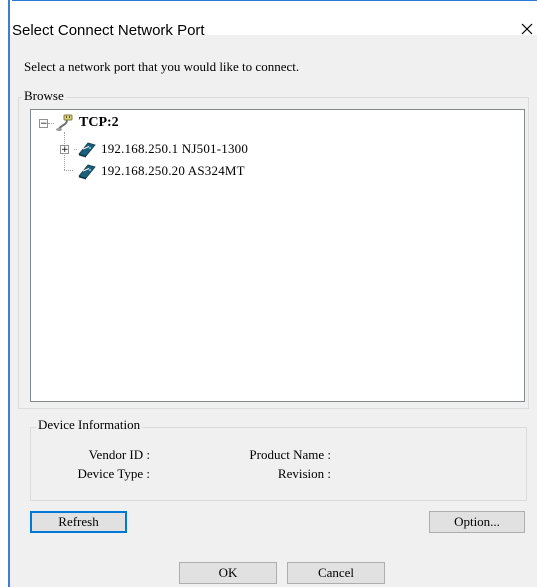 This screenshot has height=587, width=537. What do you see at coordinates (278, 464) in the screenshot?
I see `device-information-group` at bounding box center [278, 464].